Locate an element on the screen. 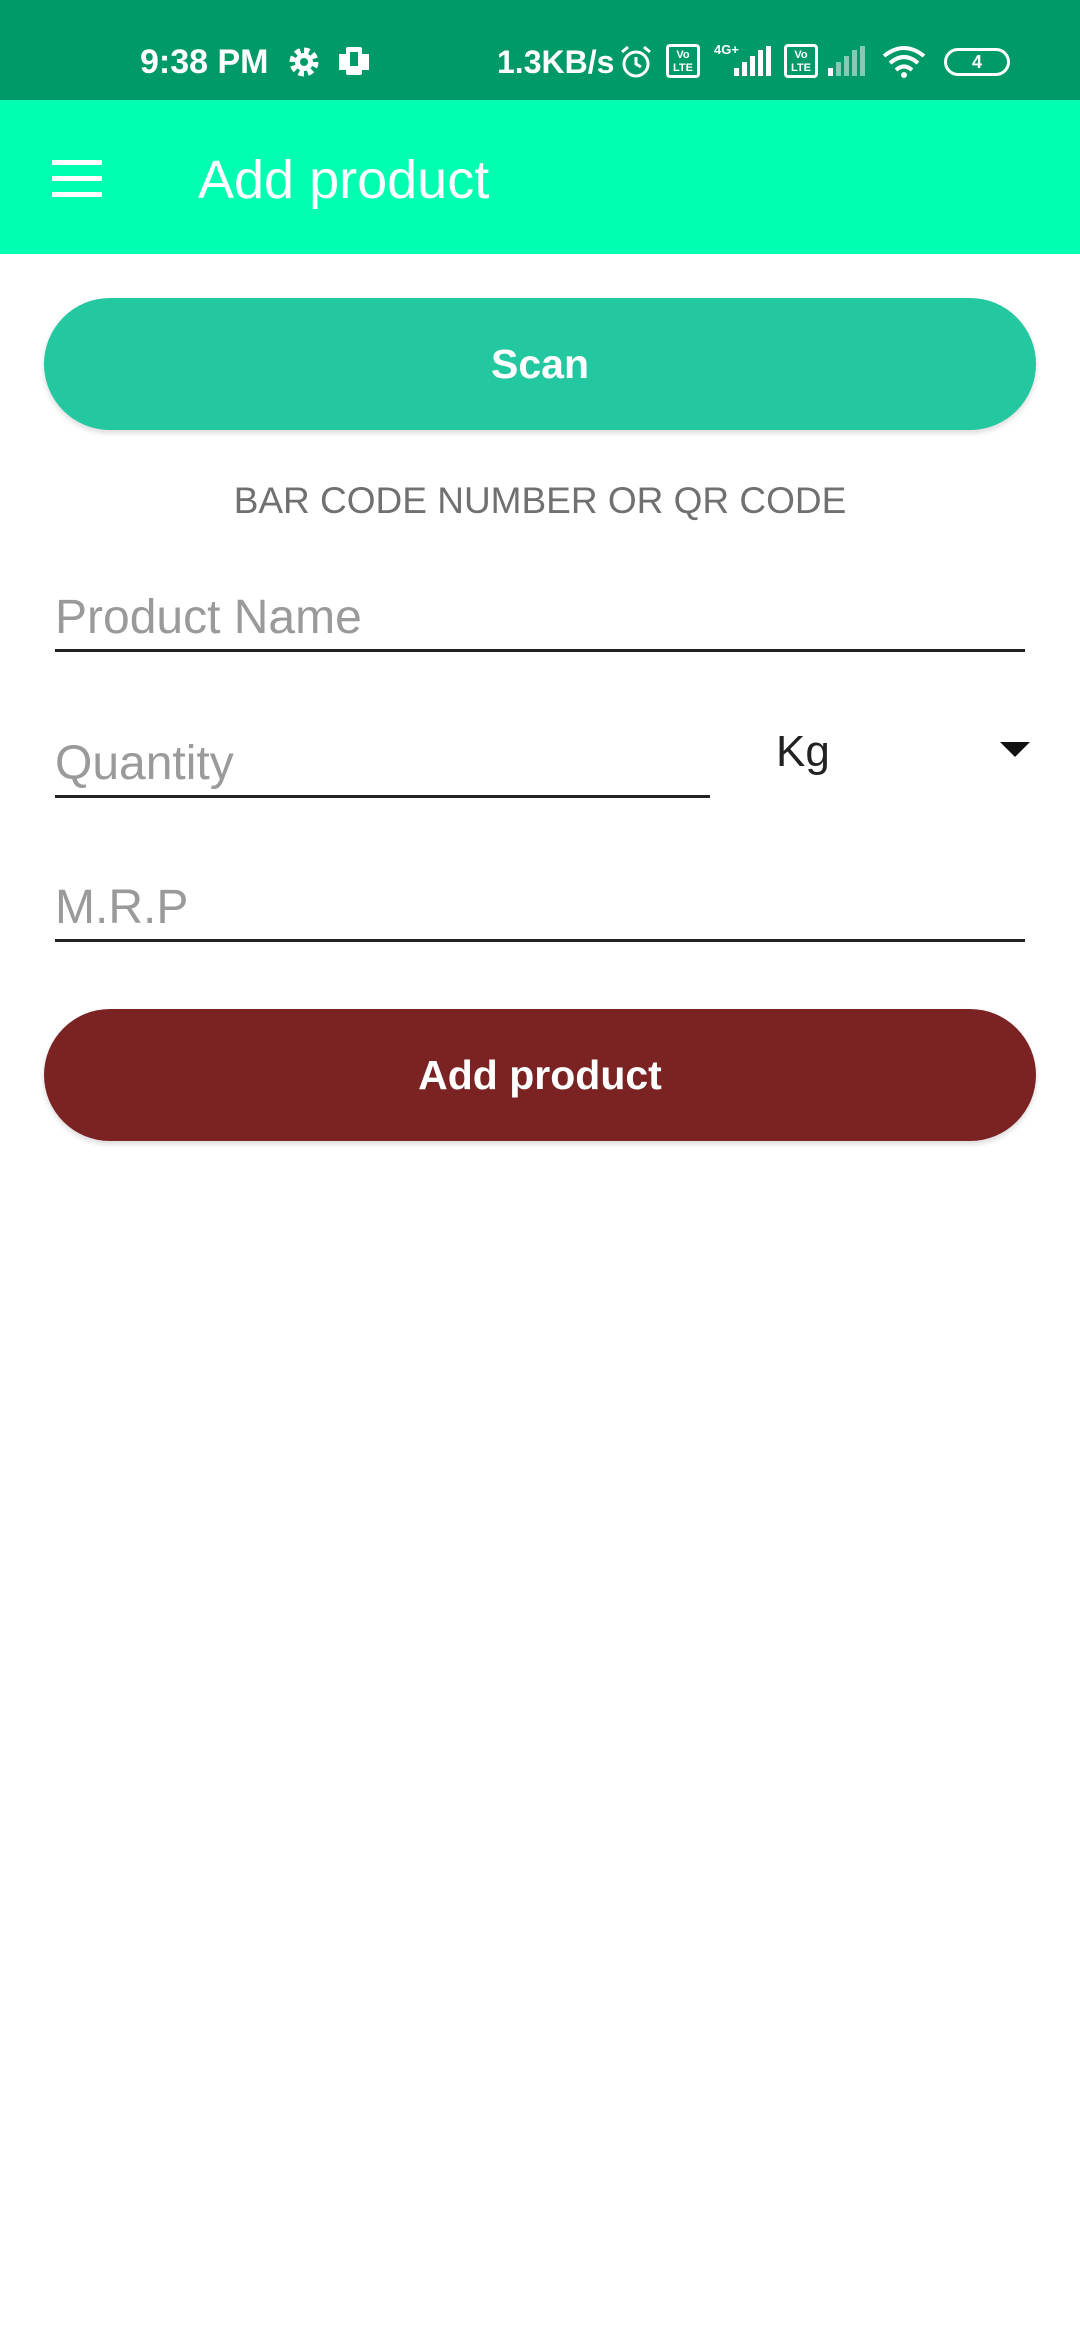  volte-badge-2: Vo LTE is located at coordinates (801, 61).